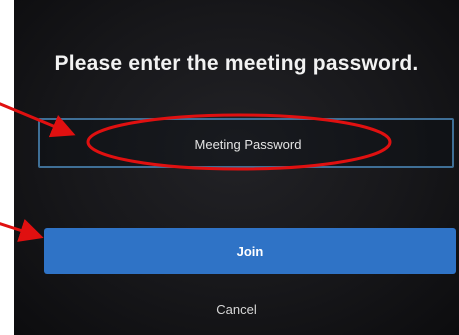 The image size is (459, 335). I want to click on password-field, so click(247, 143).